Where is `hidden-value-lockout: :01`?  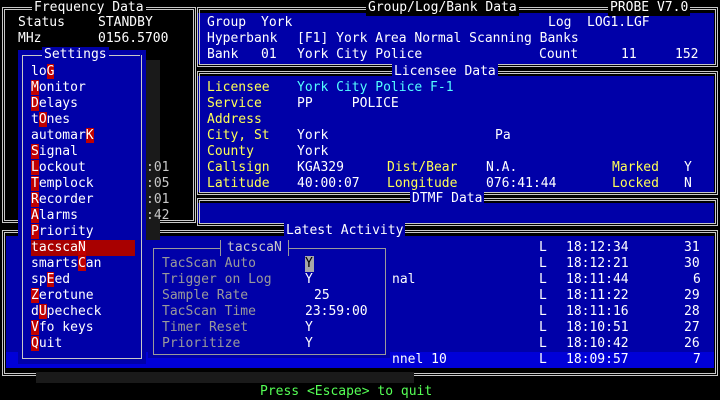 hidden-value-lockout: :01 is located at coordinates (158, 167).